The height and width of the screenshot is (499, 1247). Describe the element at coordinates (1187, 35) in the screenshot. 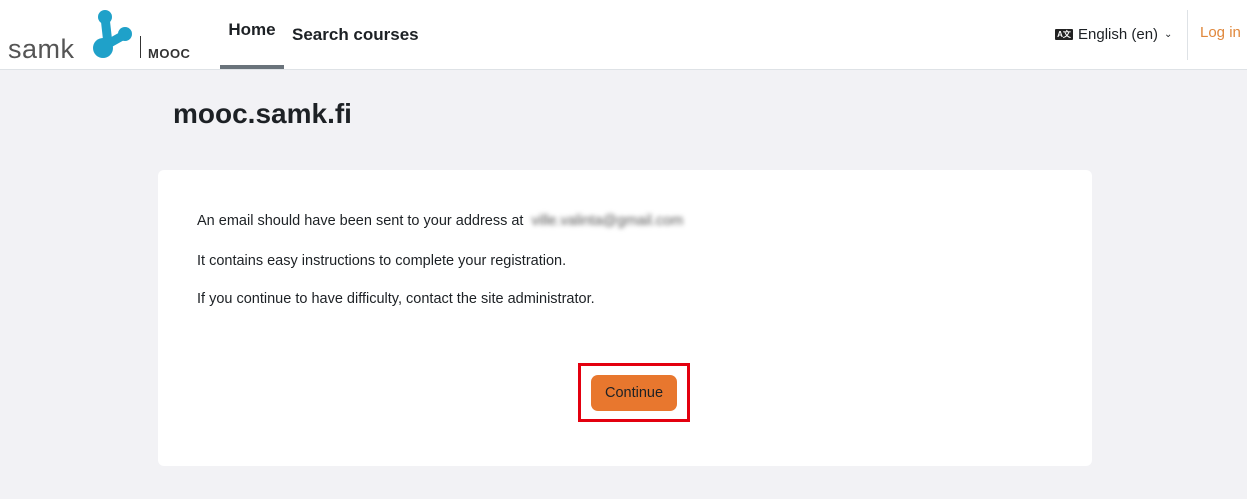

I see `navbar-divider` at that location.